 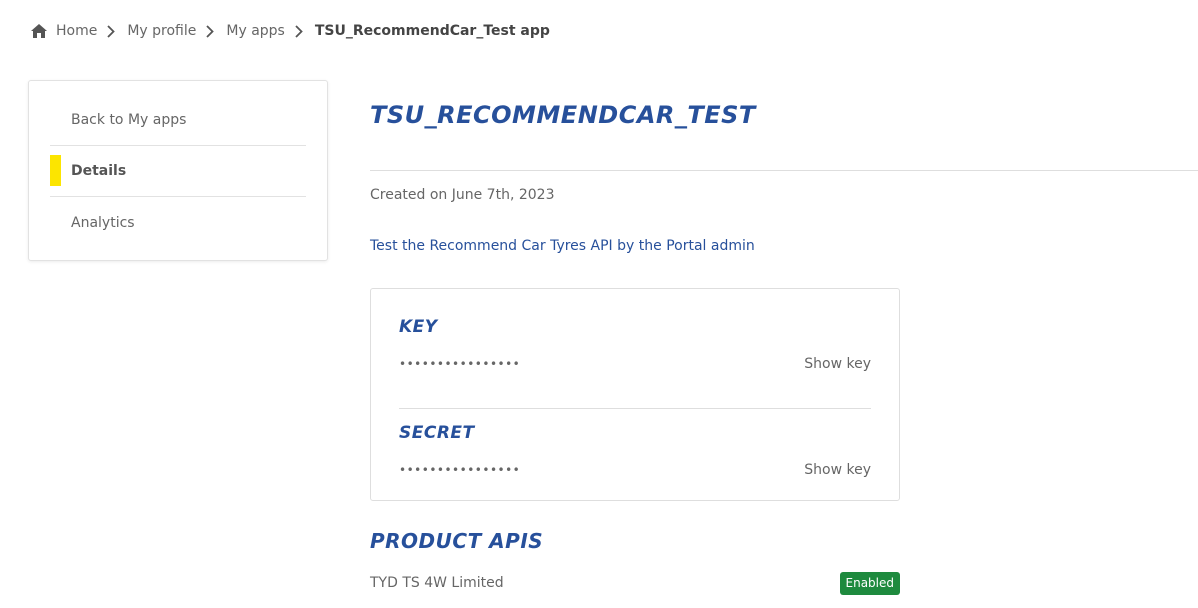 What do you see at coordinates (161, 31) in the screenshot?
I see `breadcrumb-my-profile: My profile` at bounding box center [161, 31].